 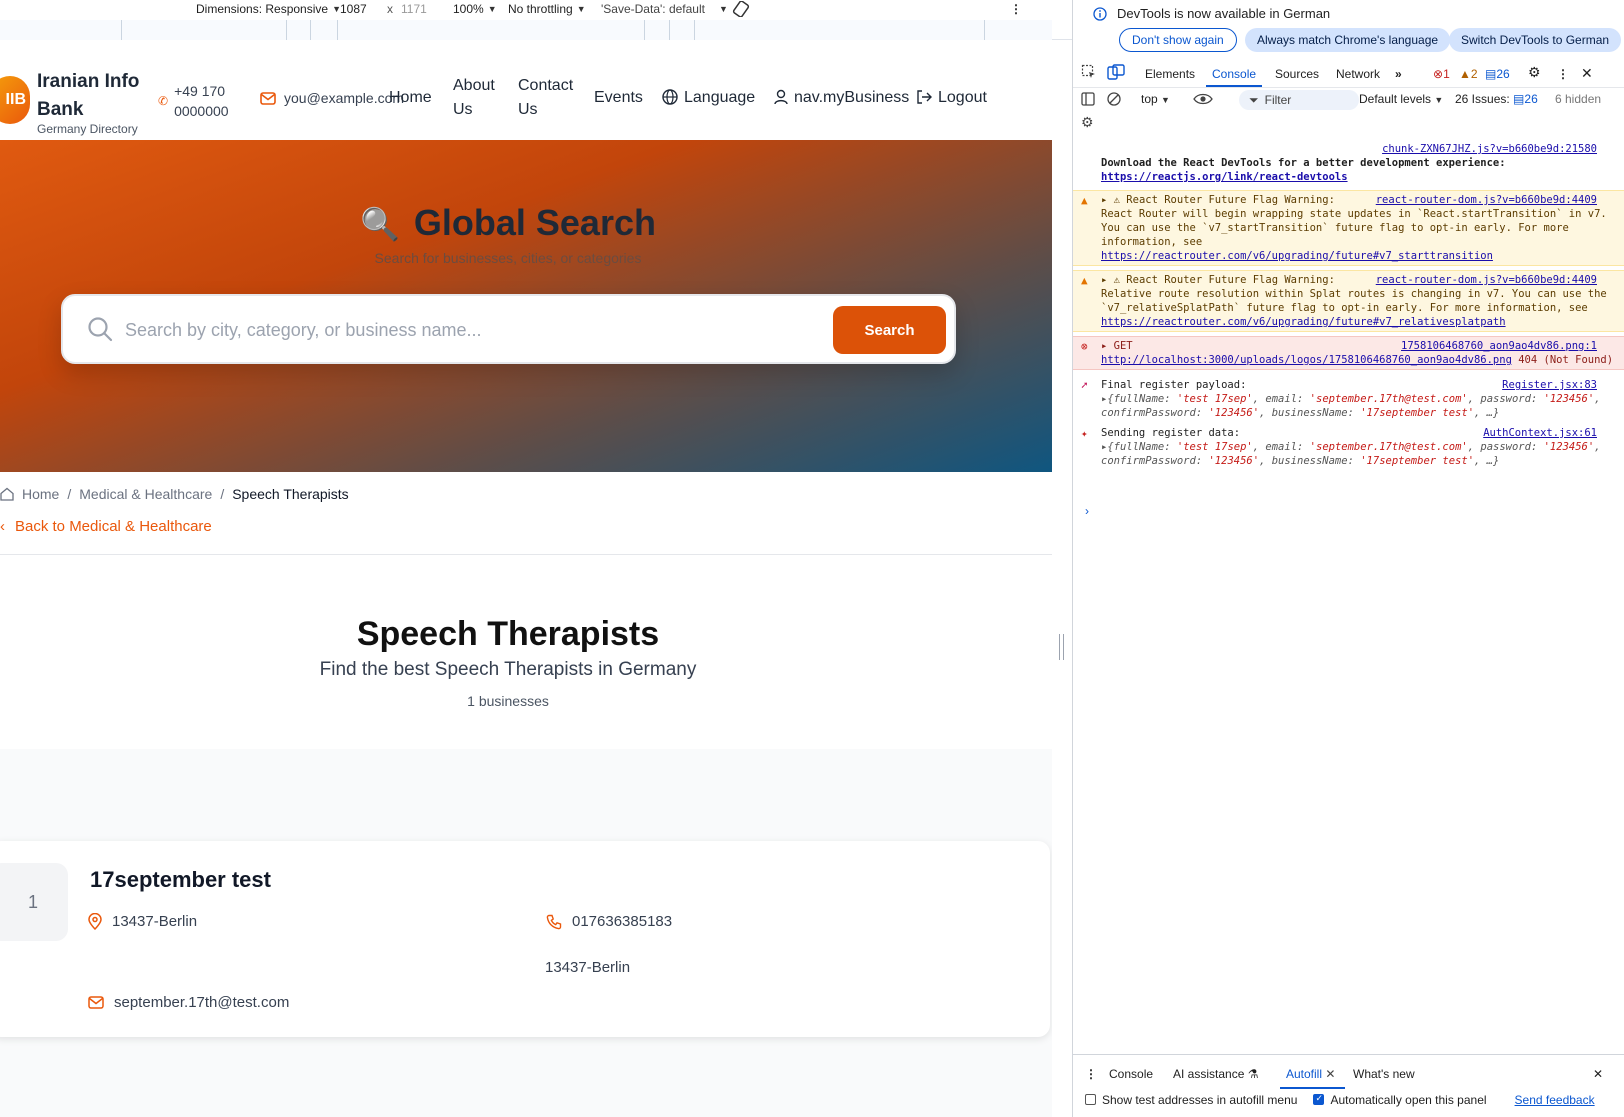 I want to click on media-query-ruler, so click(x=536, y=30).